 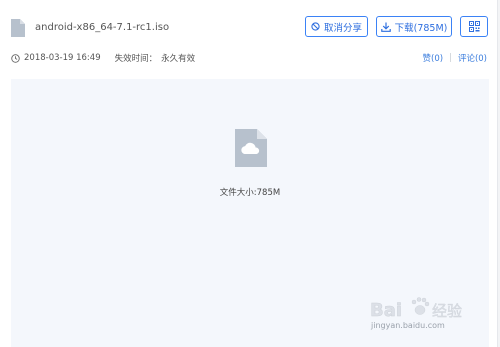 I want to click on expiry-value: 永久有效, so click(x=178, y=59).